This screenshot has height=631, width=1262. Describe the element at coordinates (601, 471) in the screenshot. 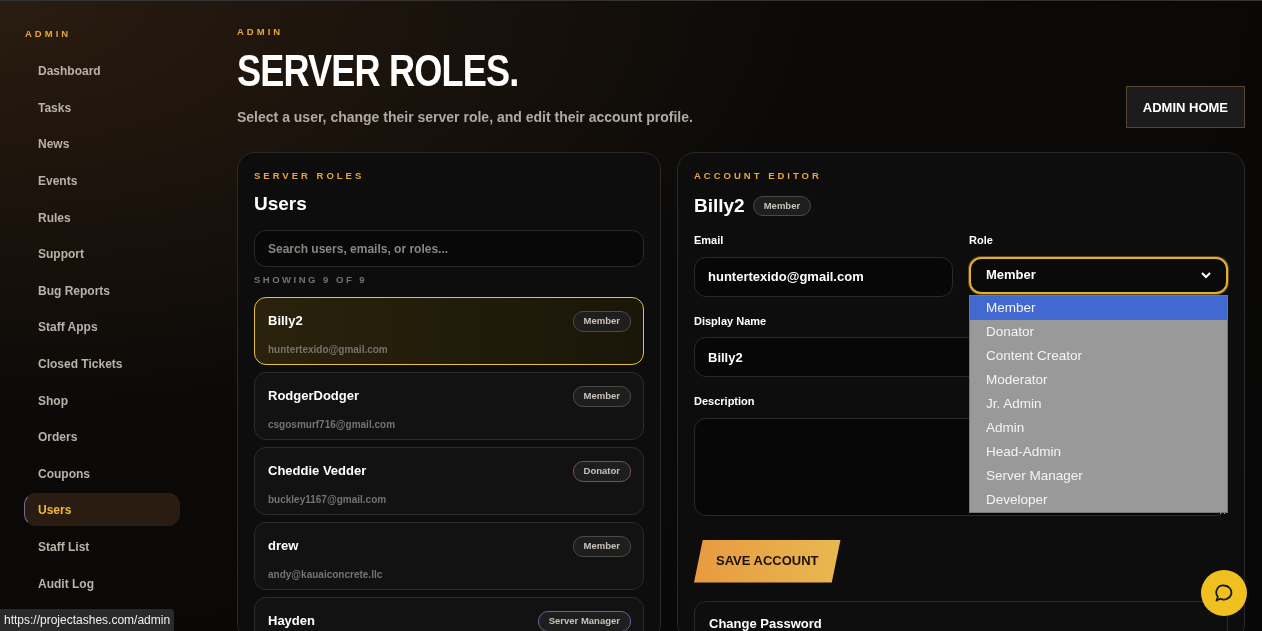

I see `role-badge: Donator` at that location.